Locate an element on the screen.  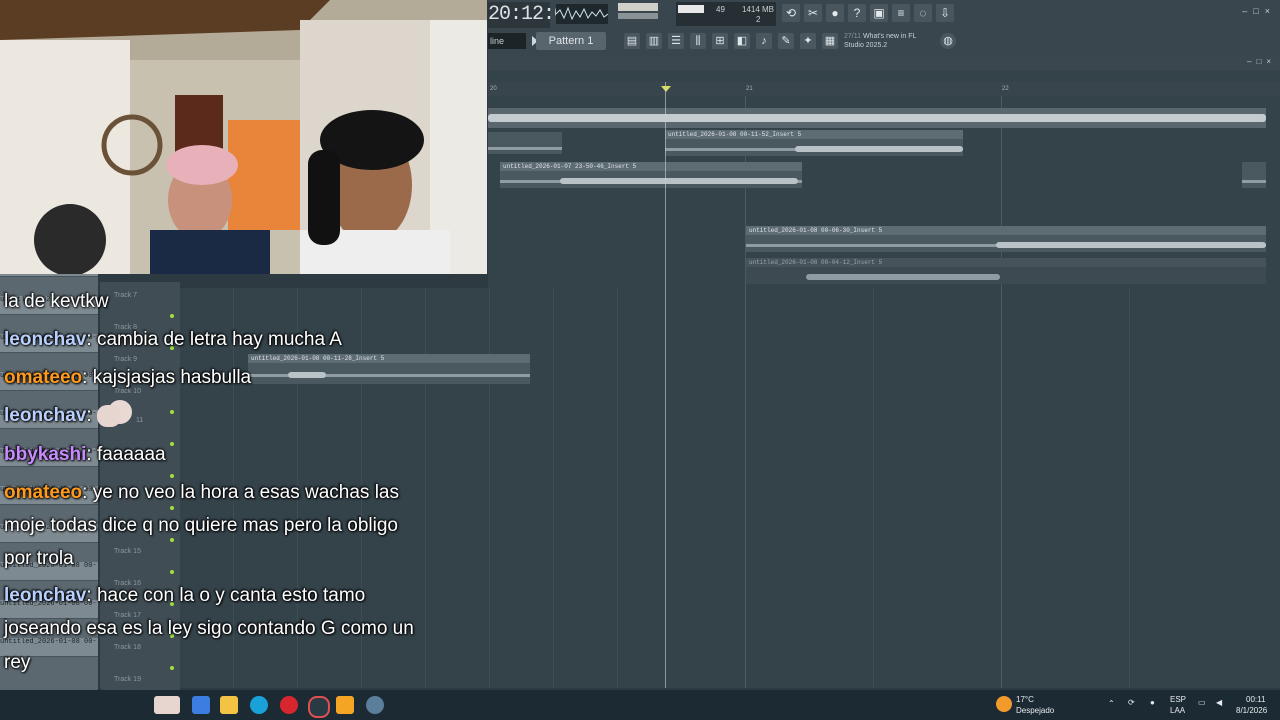
chat-text: por trola is located at coordinates (39, 558).